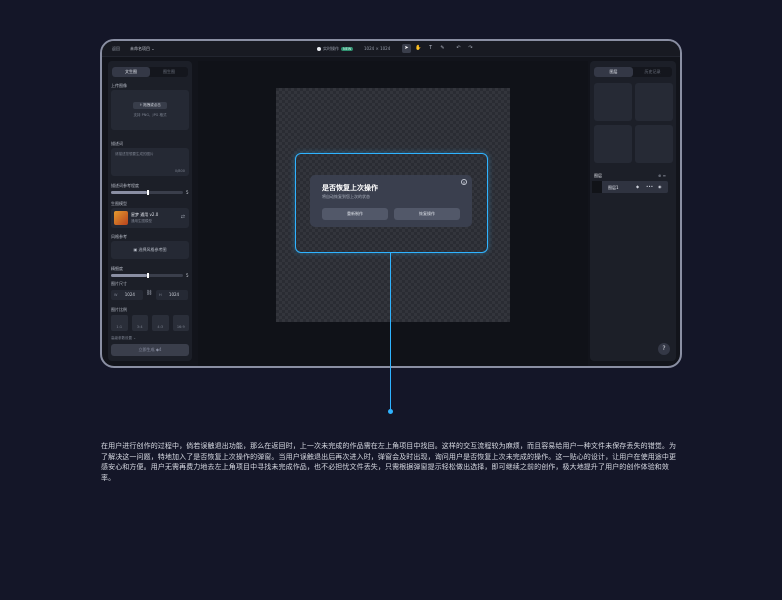 The height and width of the screenshot is (600, 782). I want to click on canvas-size-selector: 1024 × 1024, so click(377, 48).